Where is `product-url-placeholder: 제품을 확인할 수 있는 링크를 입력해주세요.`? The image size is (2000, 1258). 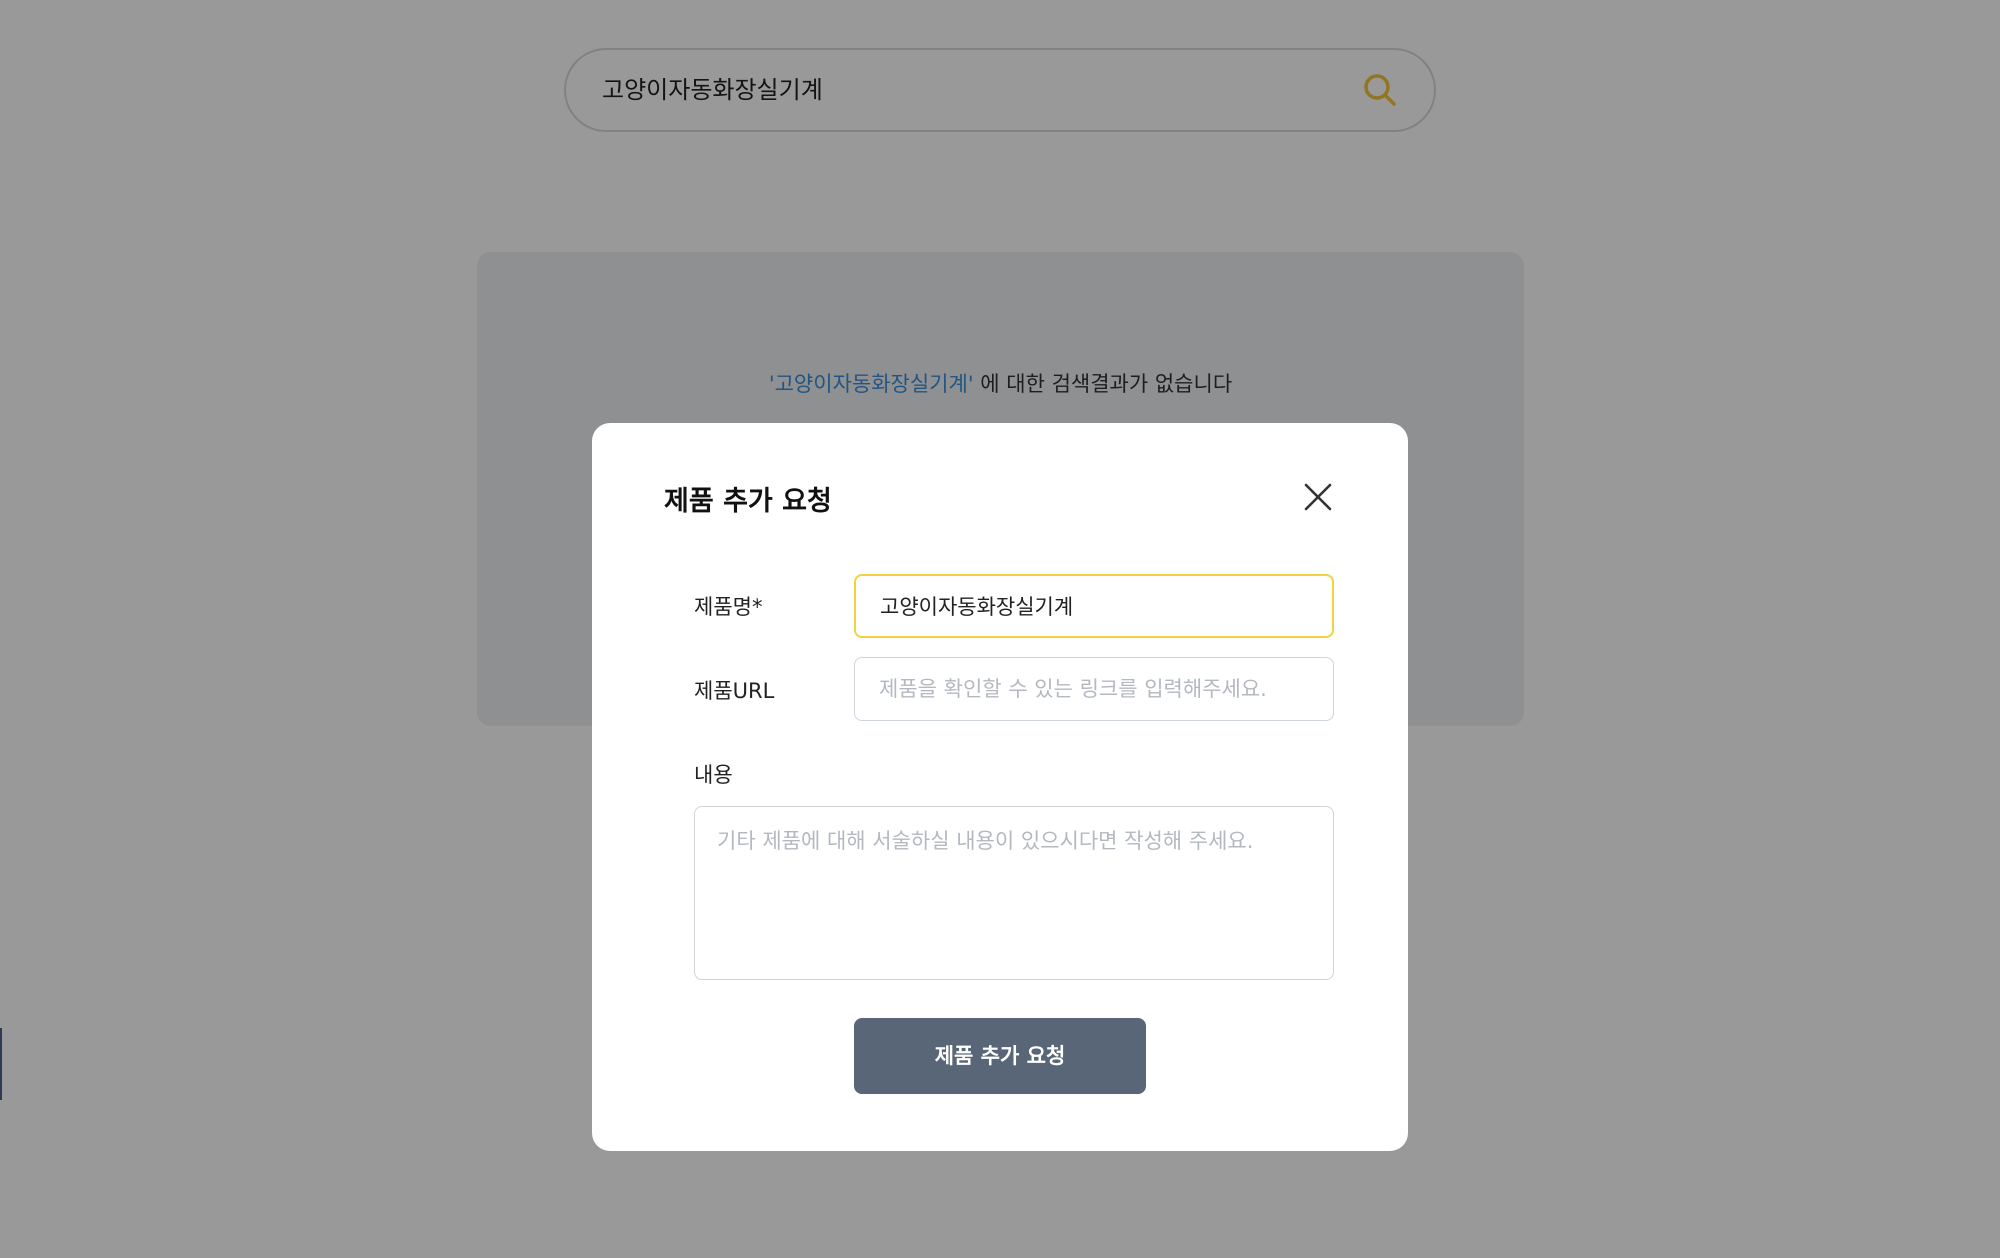
product-url-placeholder: 제품을 확인할 수 있는 링크를 입력해주세요. is located at coordinates (1073, 689).